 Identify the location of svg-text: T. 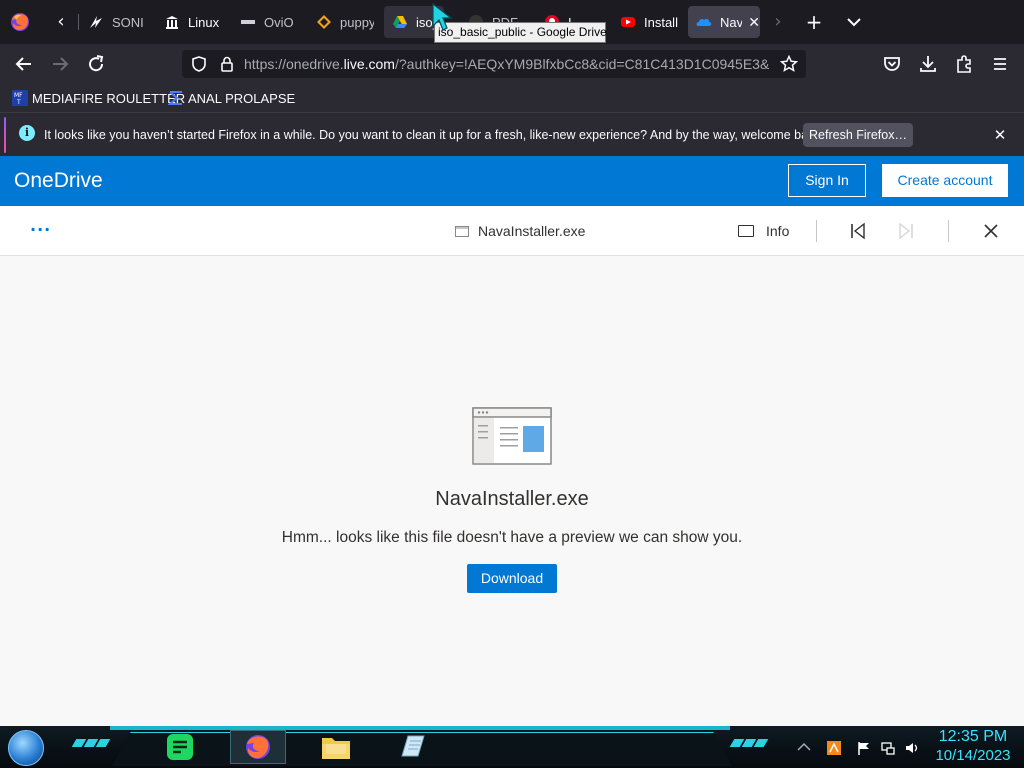
(18, 102).